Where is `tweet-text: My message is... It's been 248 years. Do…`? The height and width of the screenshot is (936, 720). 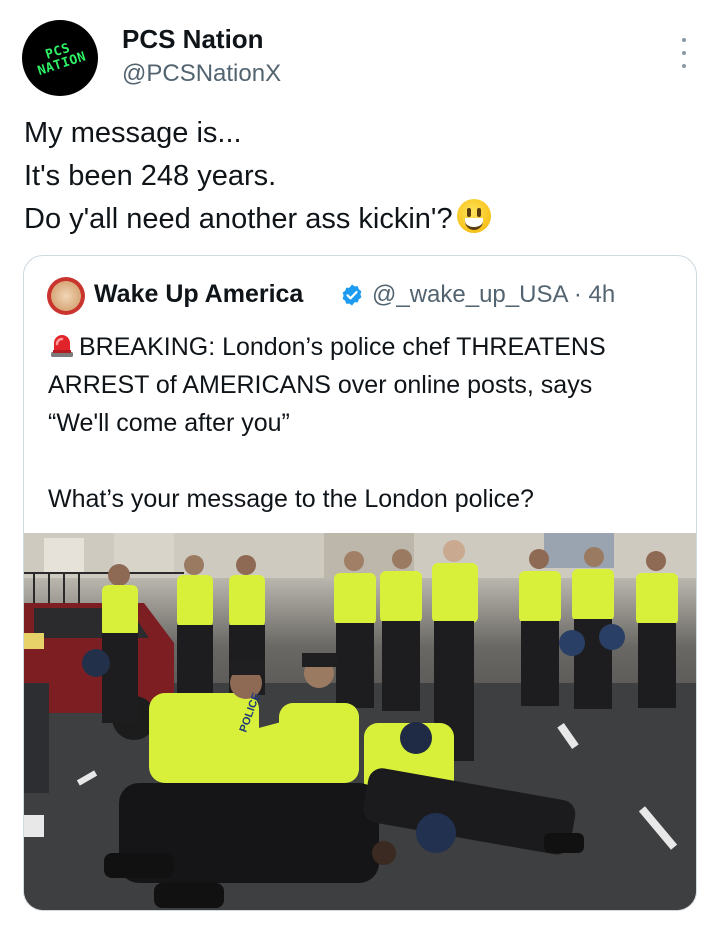 tweet-text: My message is... It's been 248 years. Do… is located at coordinates (359, 176).